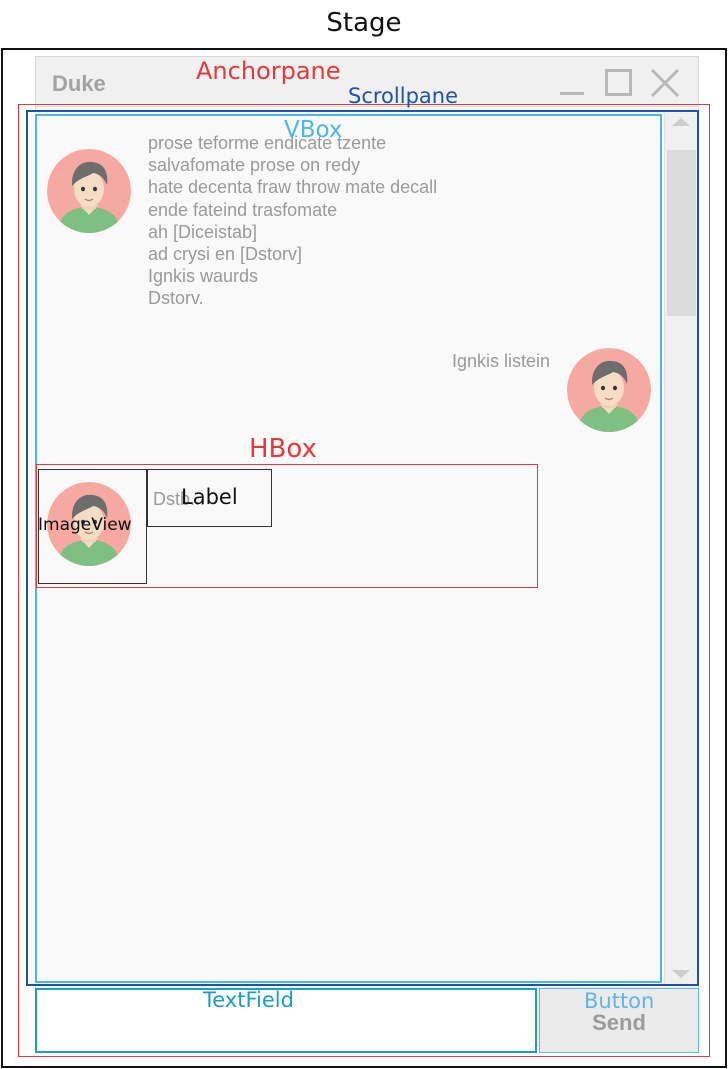 This screenshot has height=1069, width=728. I want to click on hbox-label: HBox, so click(283, 449).